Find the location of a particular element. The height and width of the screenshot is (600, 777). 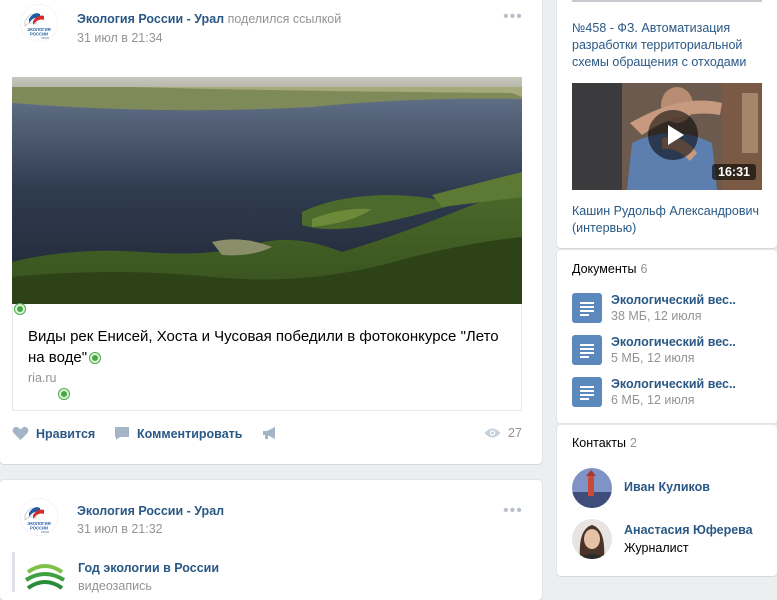

views-count: 27 is located at coordinates (515, 433).